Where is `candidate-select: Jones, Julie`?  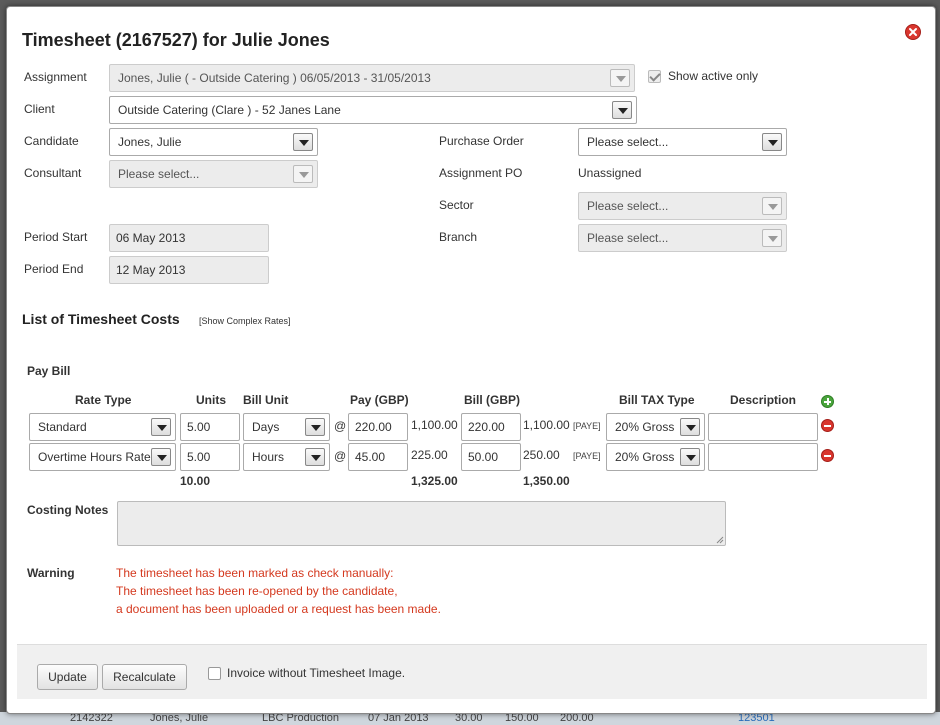 candidate-select: Jones, Julie is located at coordinates (213, 142).